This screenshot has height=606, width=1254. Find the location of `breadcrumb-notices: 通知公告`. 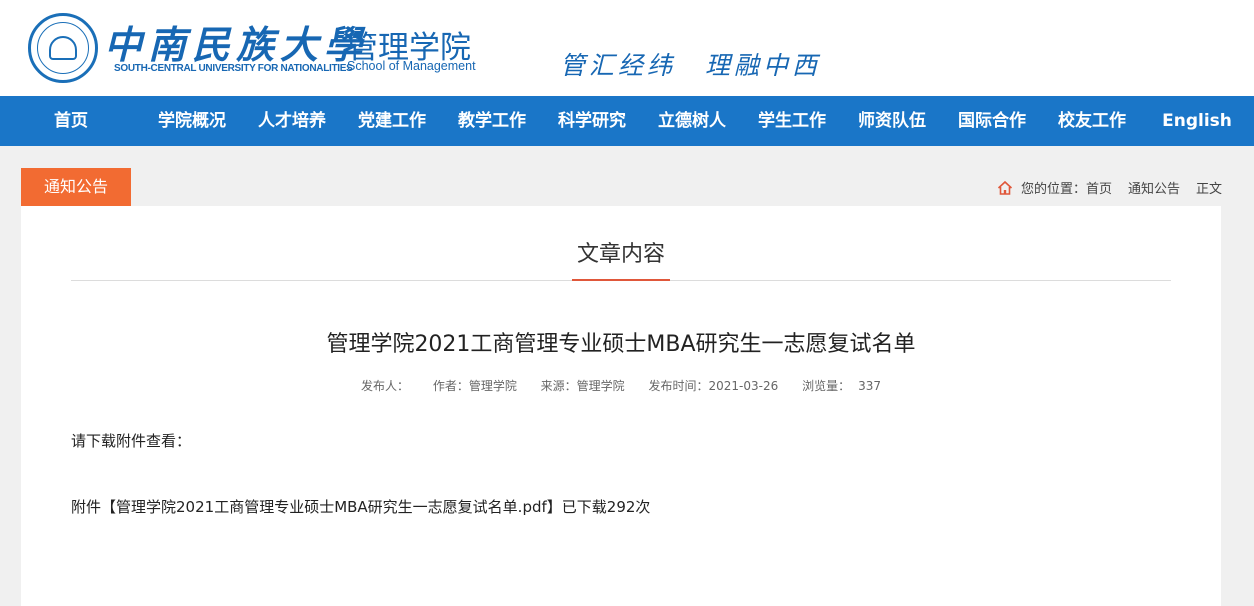

breadcrumb-notices: 通知公告 is located at coordinates (1154, 187).